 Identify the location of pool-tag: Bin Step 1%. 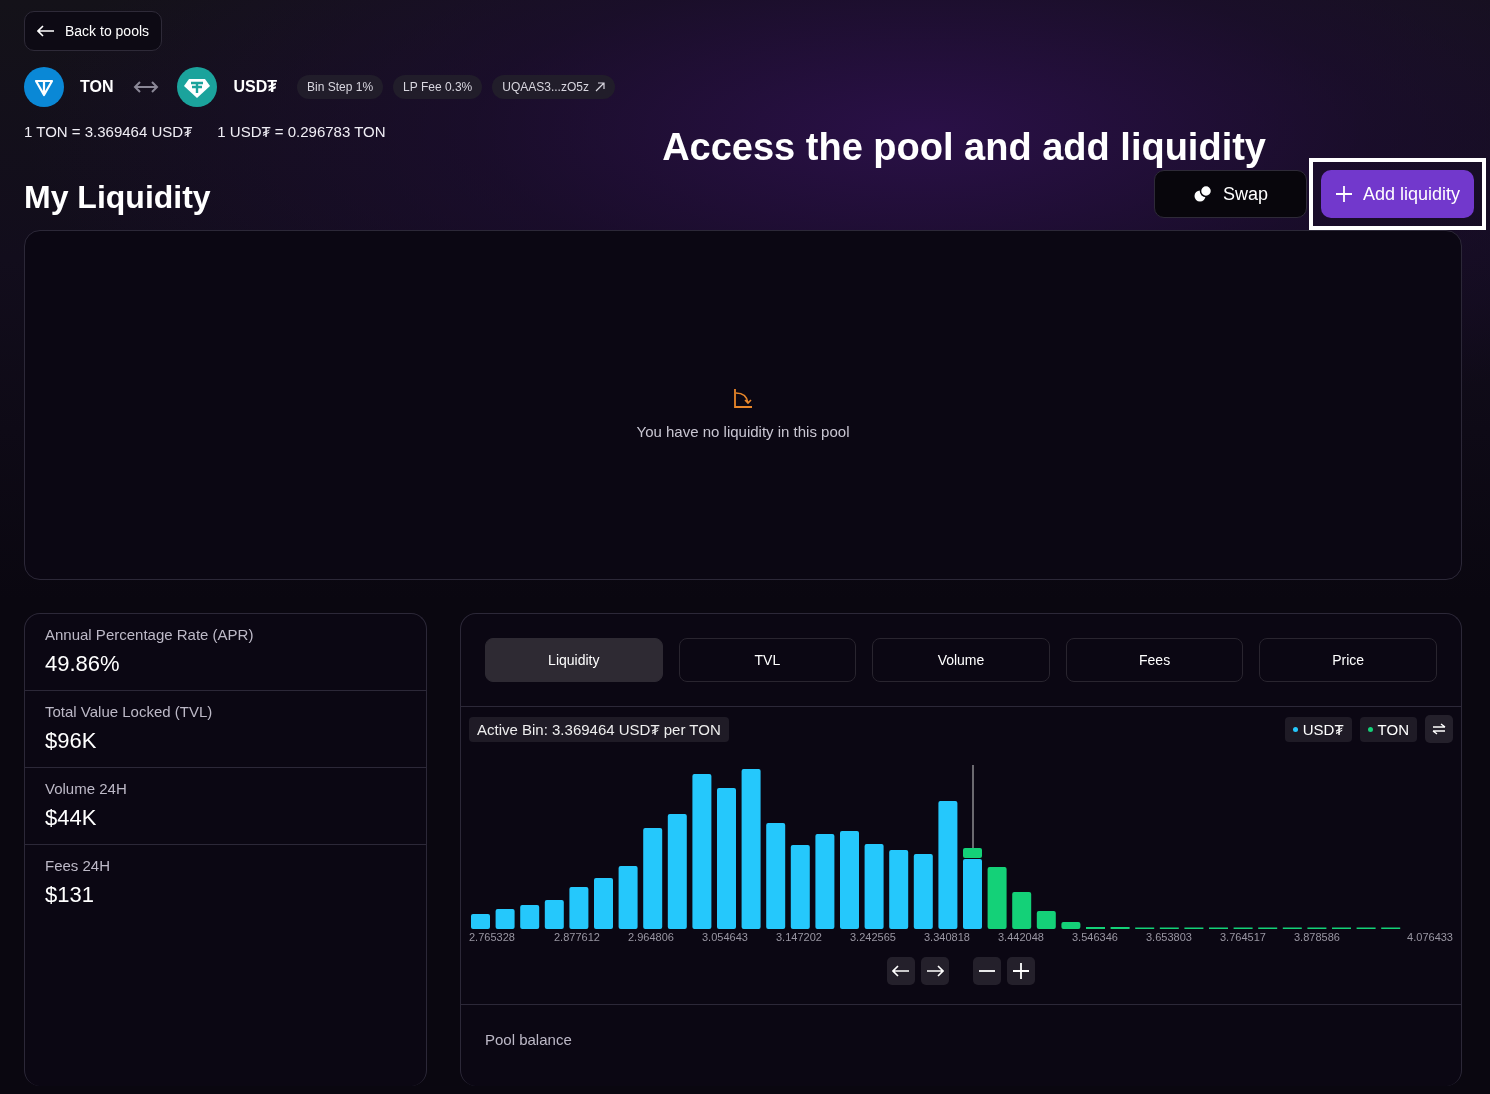
(340, 87).